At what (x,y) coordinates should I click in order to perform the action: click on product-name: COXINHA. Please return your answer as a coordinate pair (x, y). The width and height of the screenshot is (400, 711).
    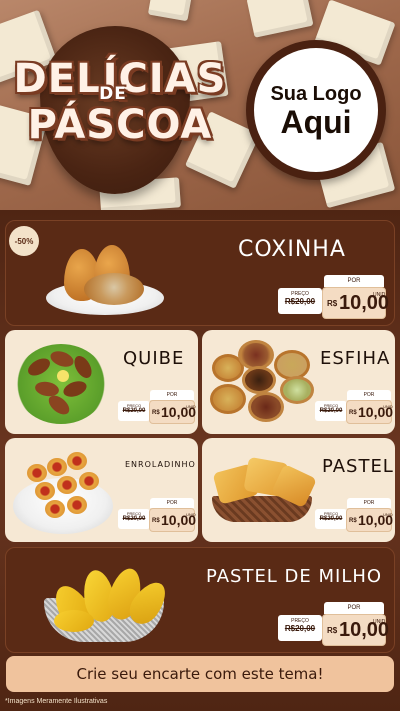
    Looking at the image, I should click on (292, 249).